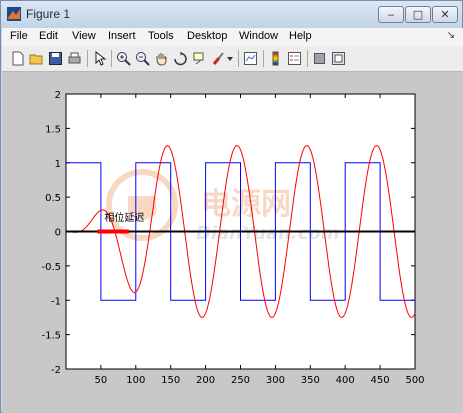 The image size is (463, 413). I want to click on x-tick-label: 100, so click(135, 380).